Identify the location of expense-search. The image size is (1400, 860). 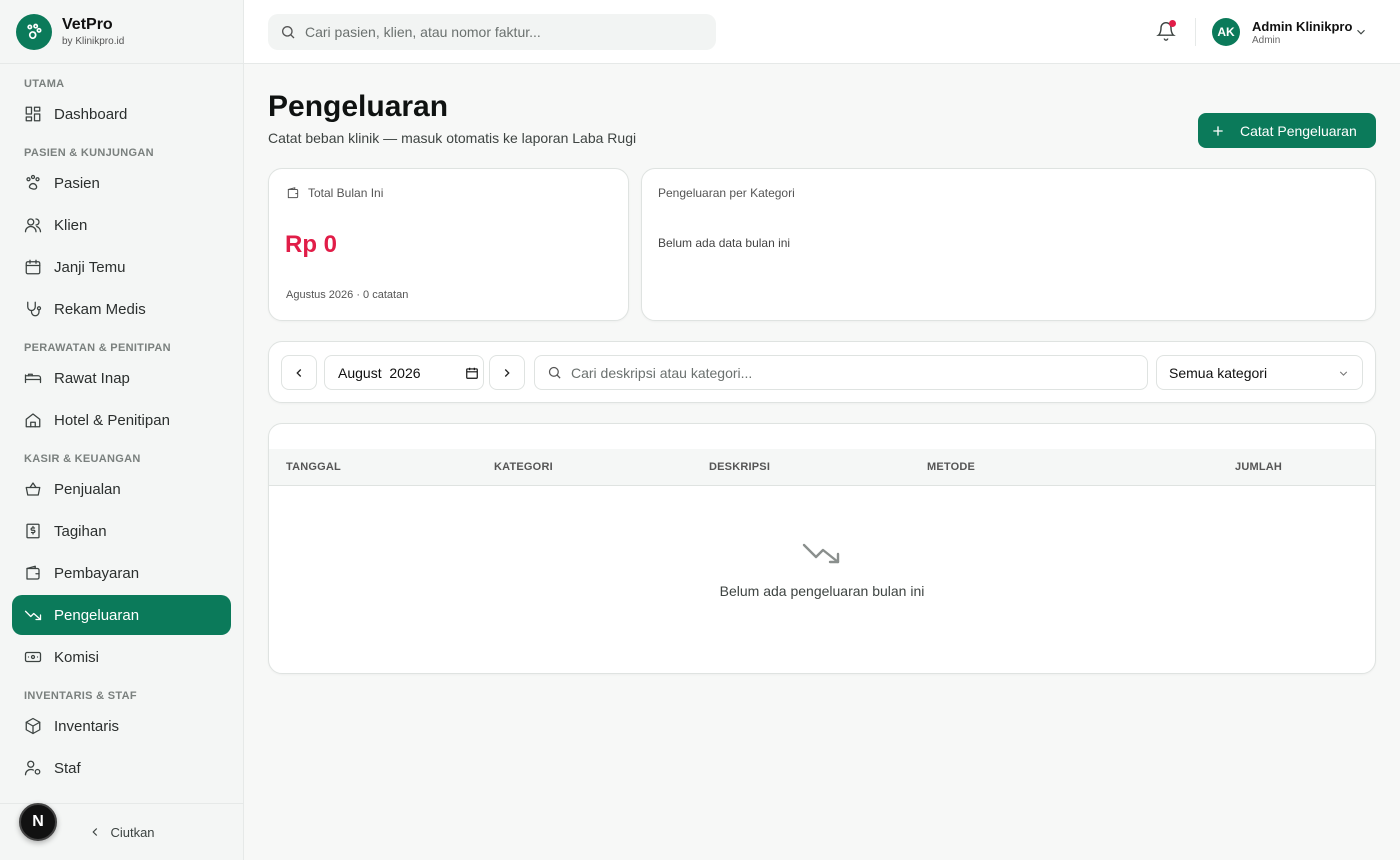
(841, 372).